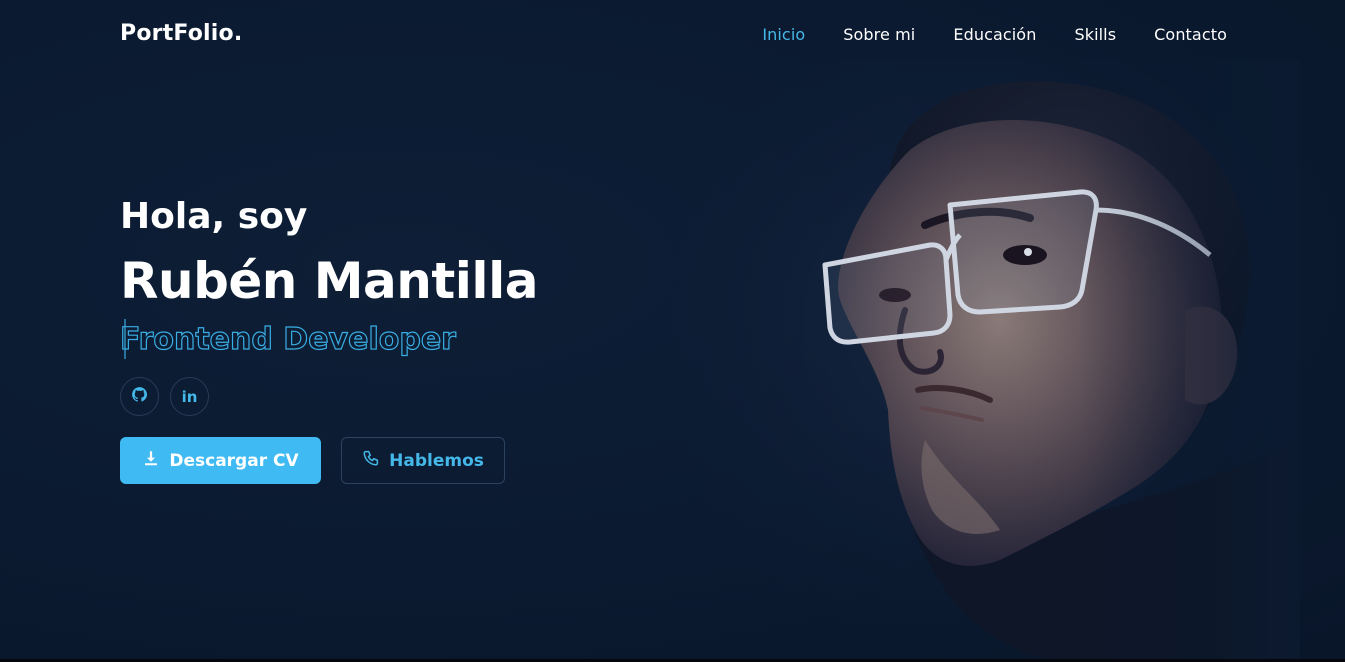 The width and height of the screenshot is (1345, 662). I want to click on linkedin-link: in, so click(189, 396).